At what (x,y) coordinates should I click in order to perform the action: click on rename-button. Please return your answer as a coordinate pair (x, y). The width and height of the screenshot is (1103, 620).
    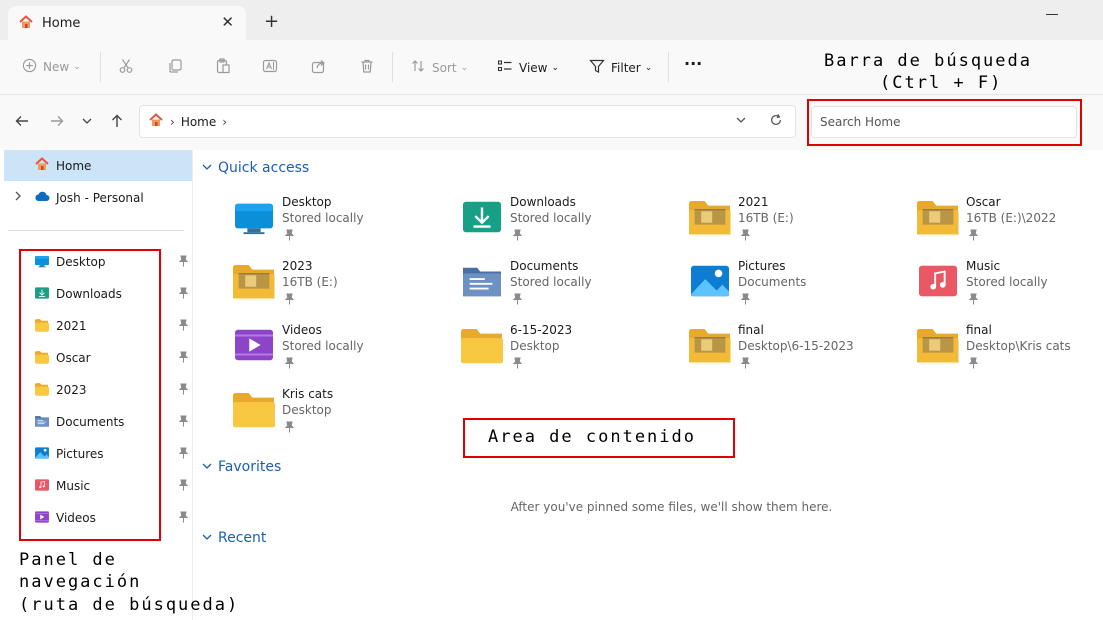
    Looking at the image, I should click on (270, 67).